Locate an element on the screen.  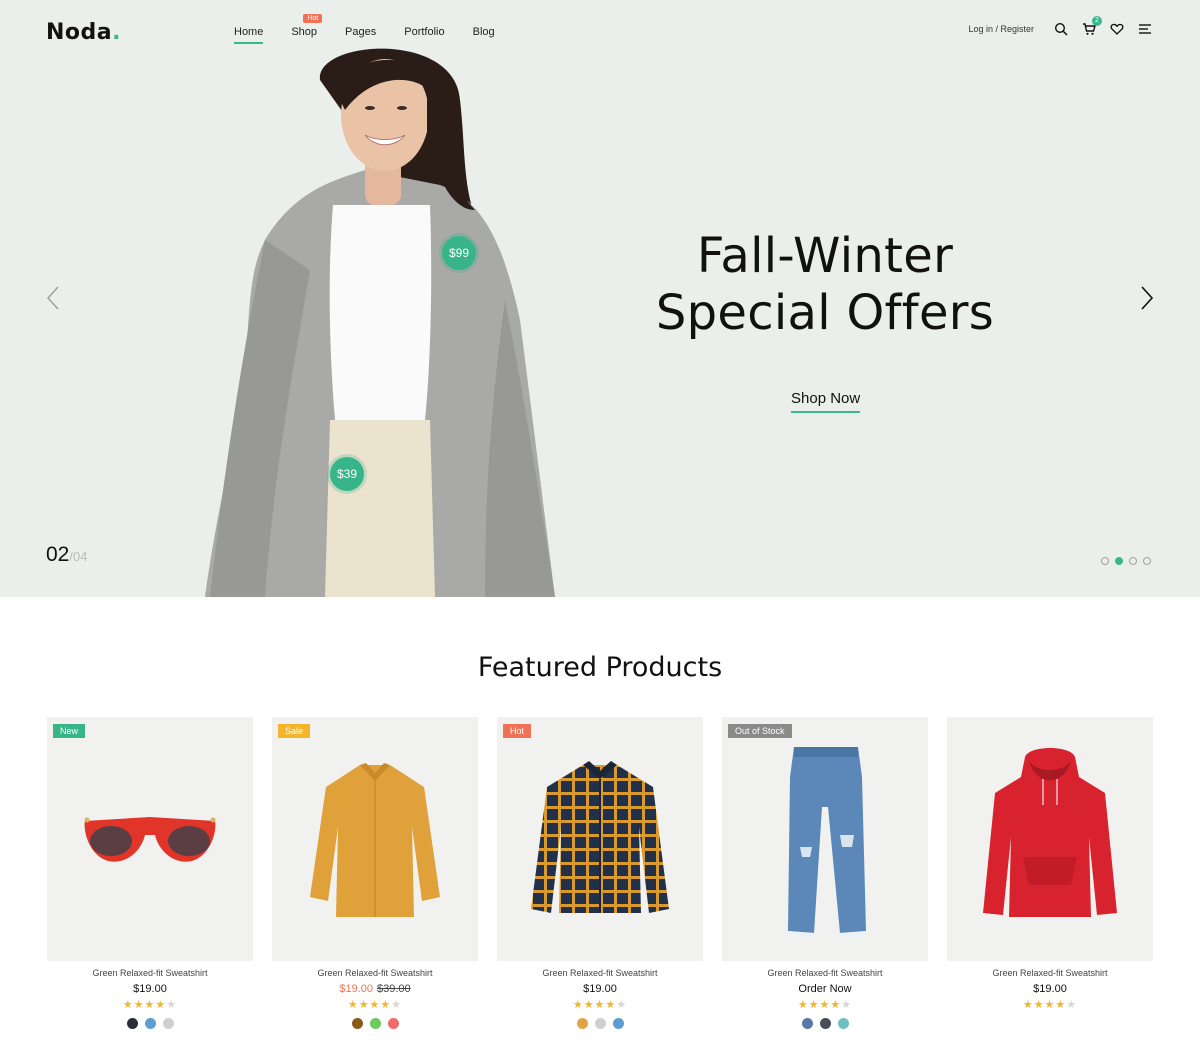
slide-counter: 02/04 is located at coordinates (67, 554).